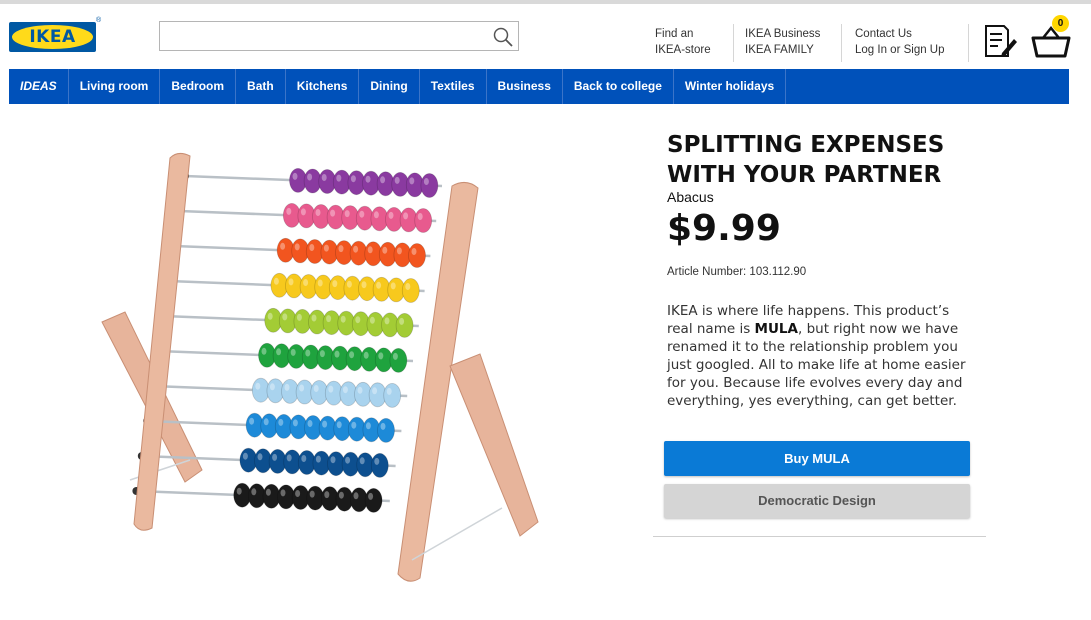 This screenshot has width=1091, height=620. What do you see at coordinates (683, 34) in the screenshot?
I see `find-store-line1: Find an` at bounding box center [683, 34].